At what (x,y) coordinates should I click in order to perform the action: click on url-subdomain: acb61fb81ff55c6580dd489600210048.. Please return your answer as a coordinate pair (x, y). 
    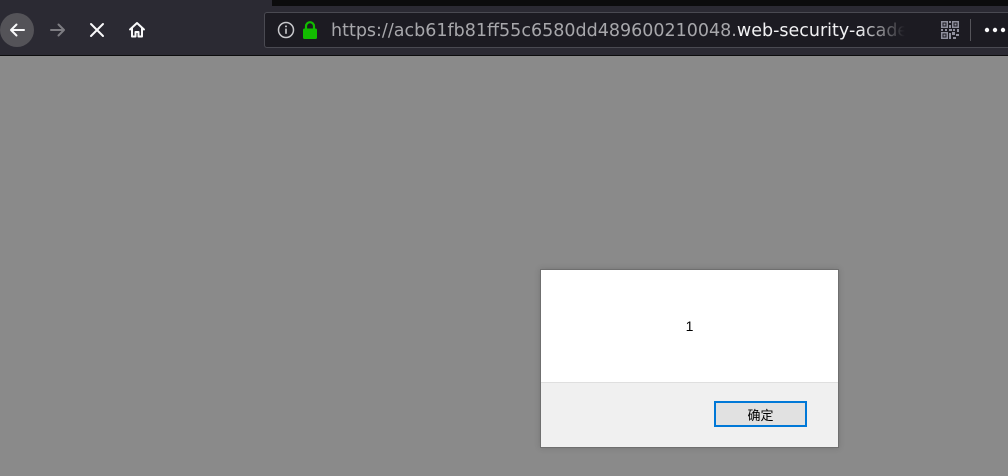
    Looking at the image, I should click on (565, 31).